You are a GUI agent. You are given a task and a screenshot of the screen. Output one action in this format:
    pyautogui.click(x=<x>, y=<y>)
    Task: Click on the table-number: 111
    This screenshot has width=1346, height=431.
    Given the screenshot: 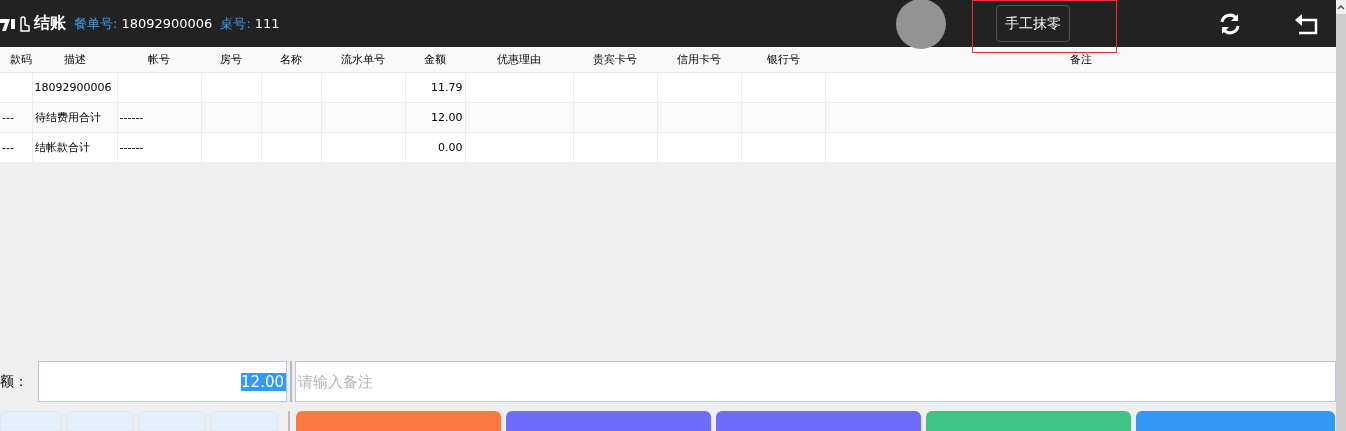 What is the action you would take?
    pyautogui.click(x=267, y=23)
    